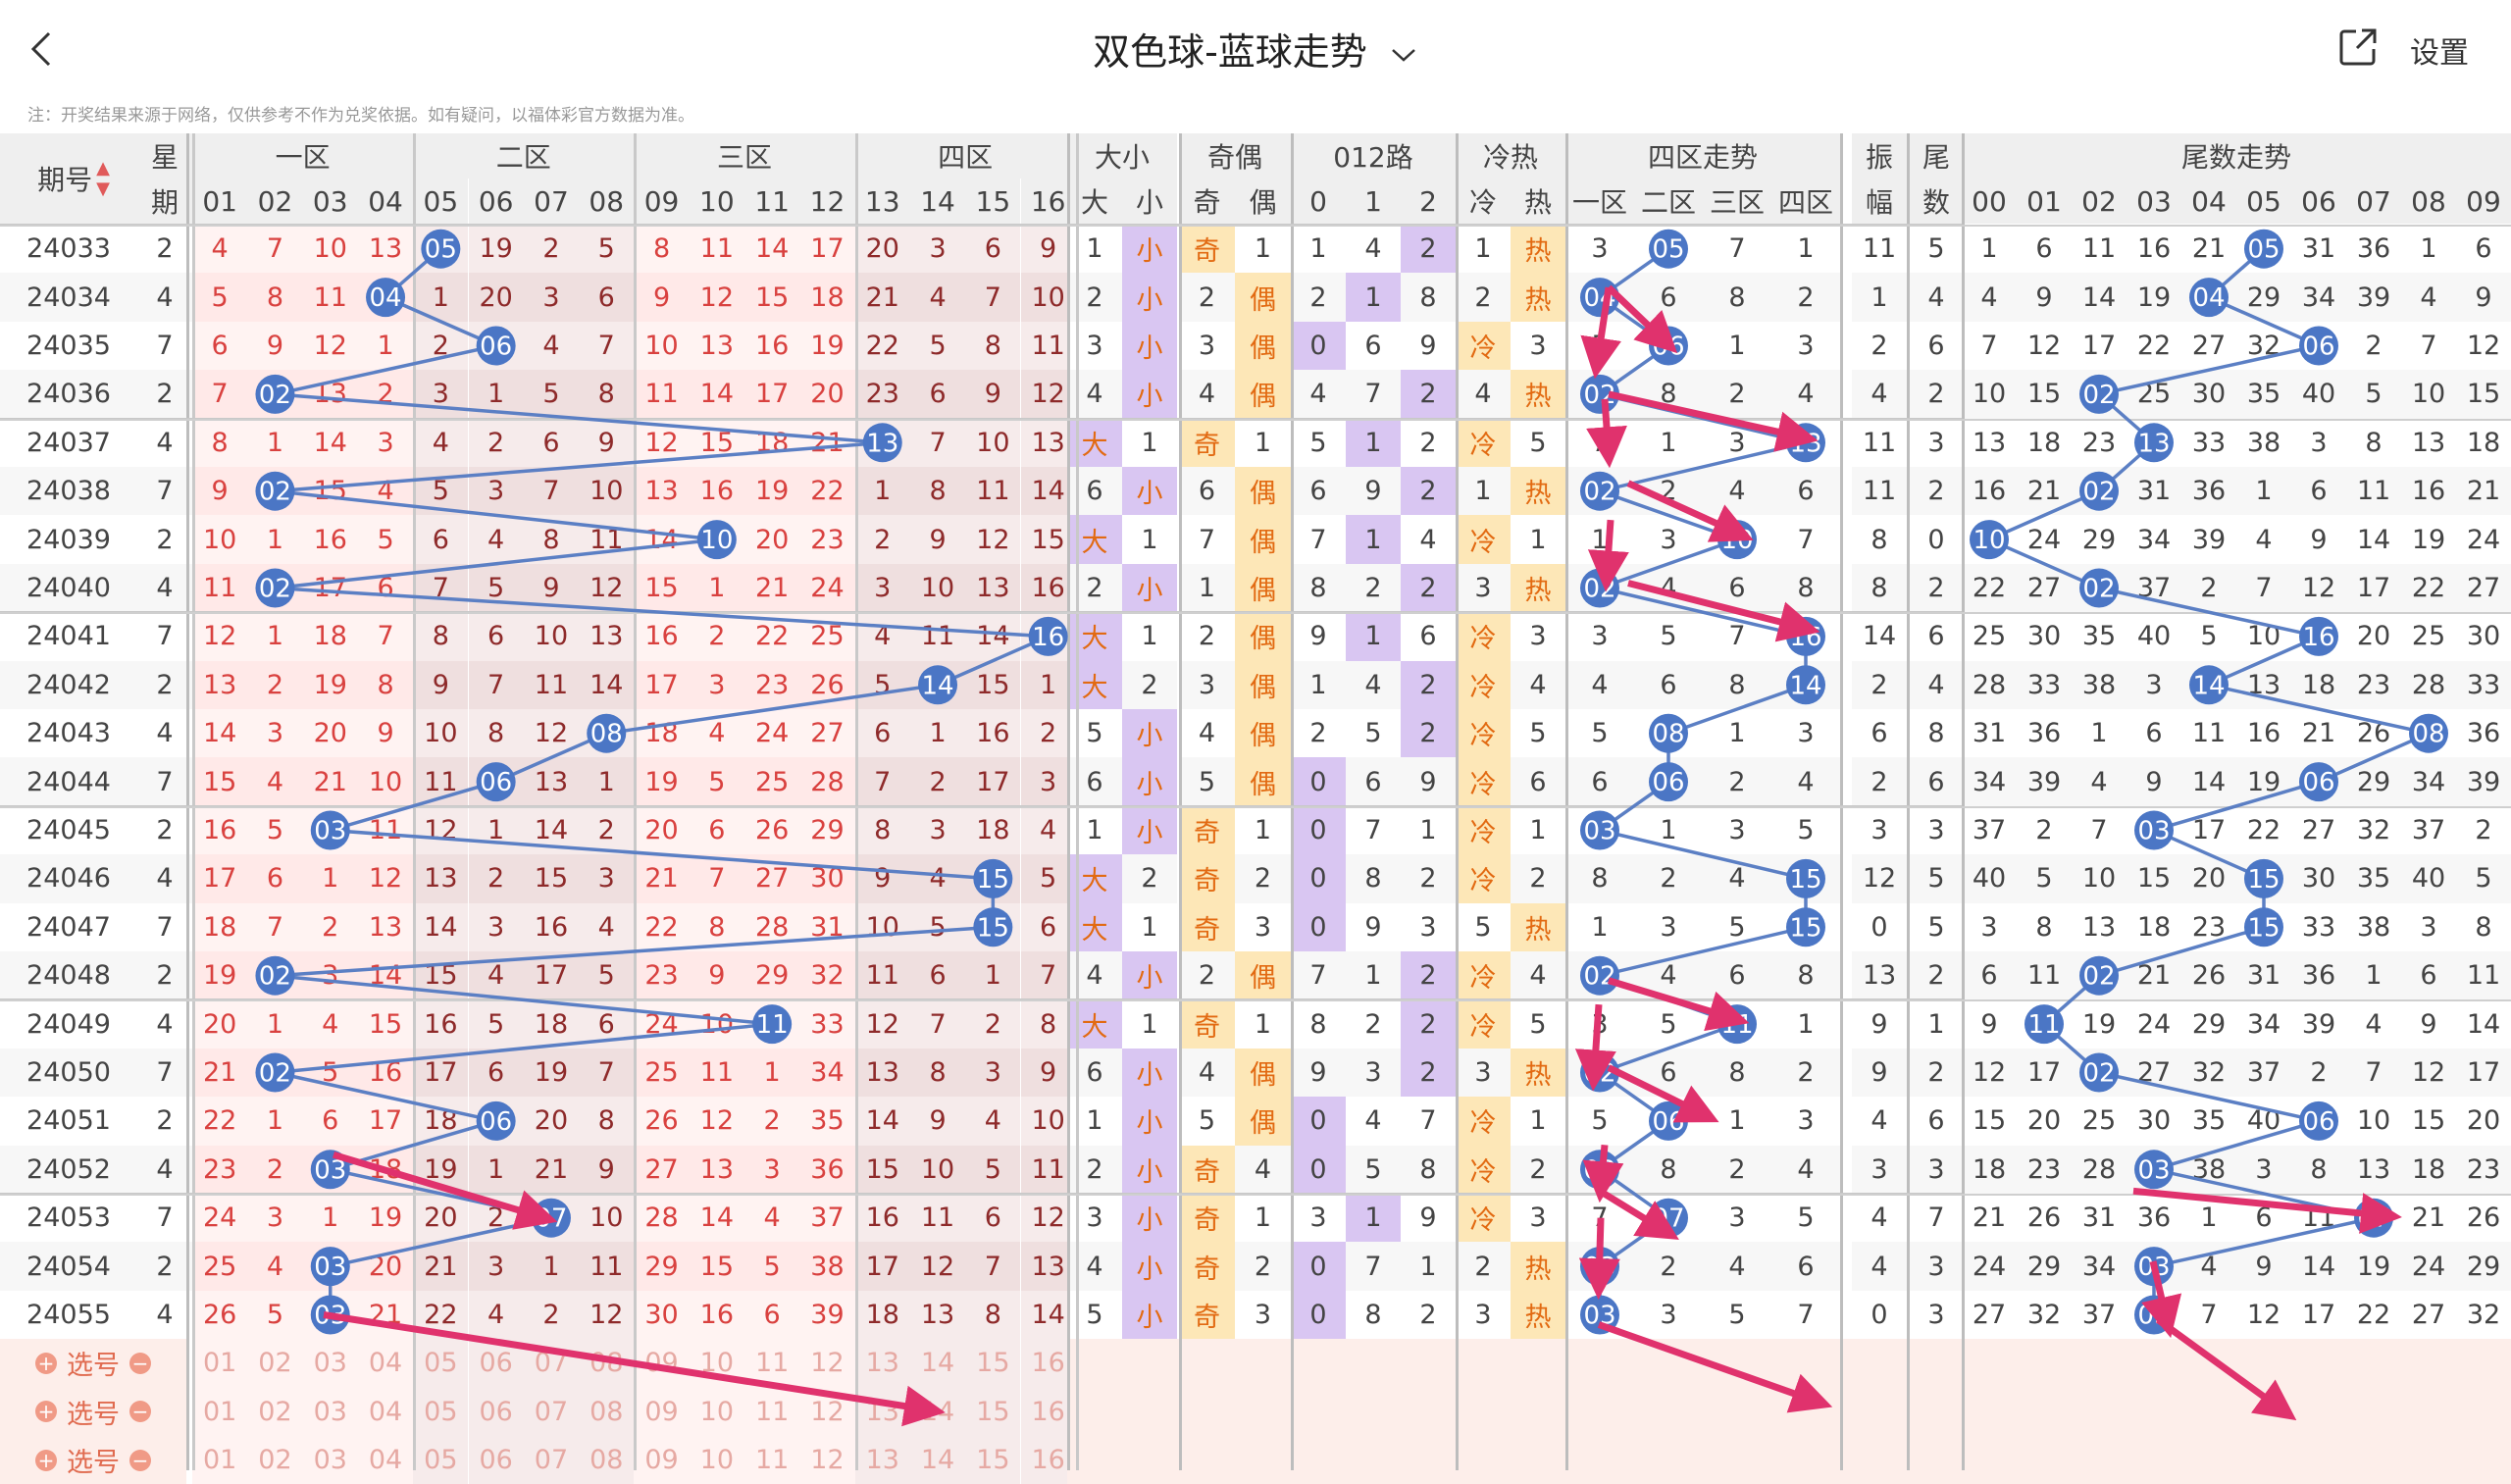  Describe the element at coordinates (68, 636) in the screenshot. I see `period-id: 24041` at that location.